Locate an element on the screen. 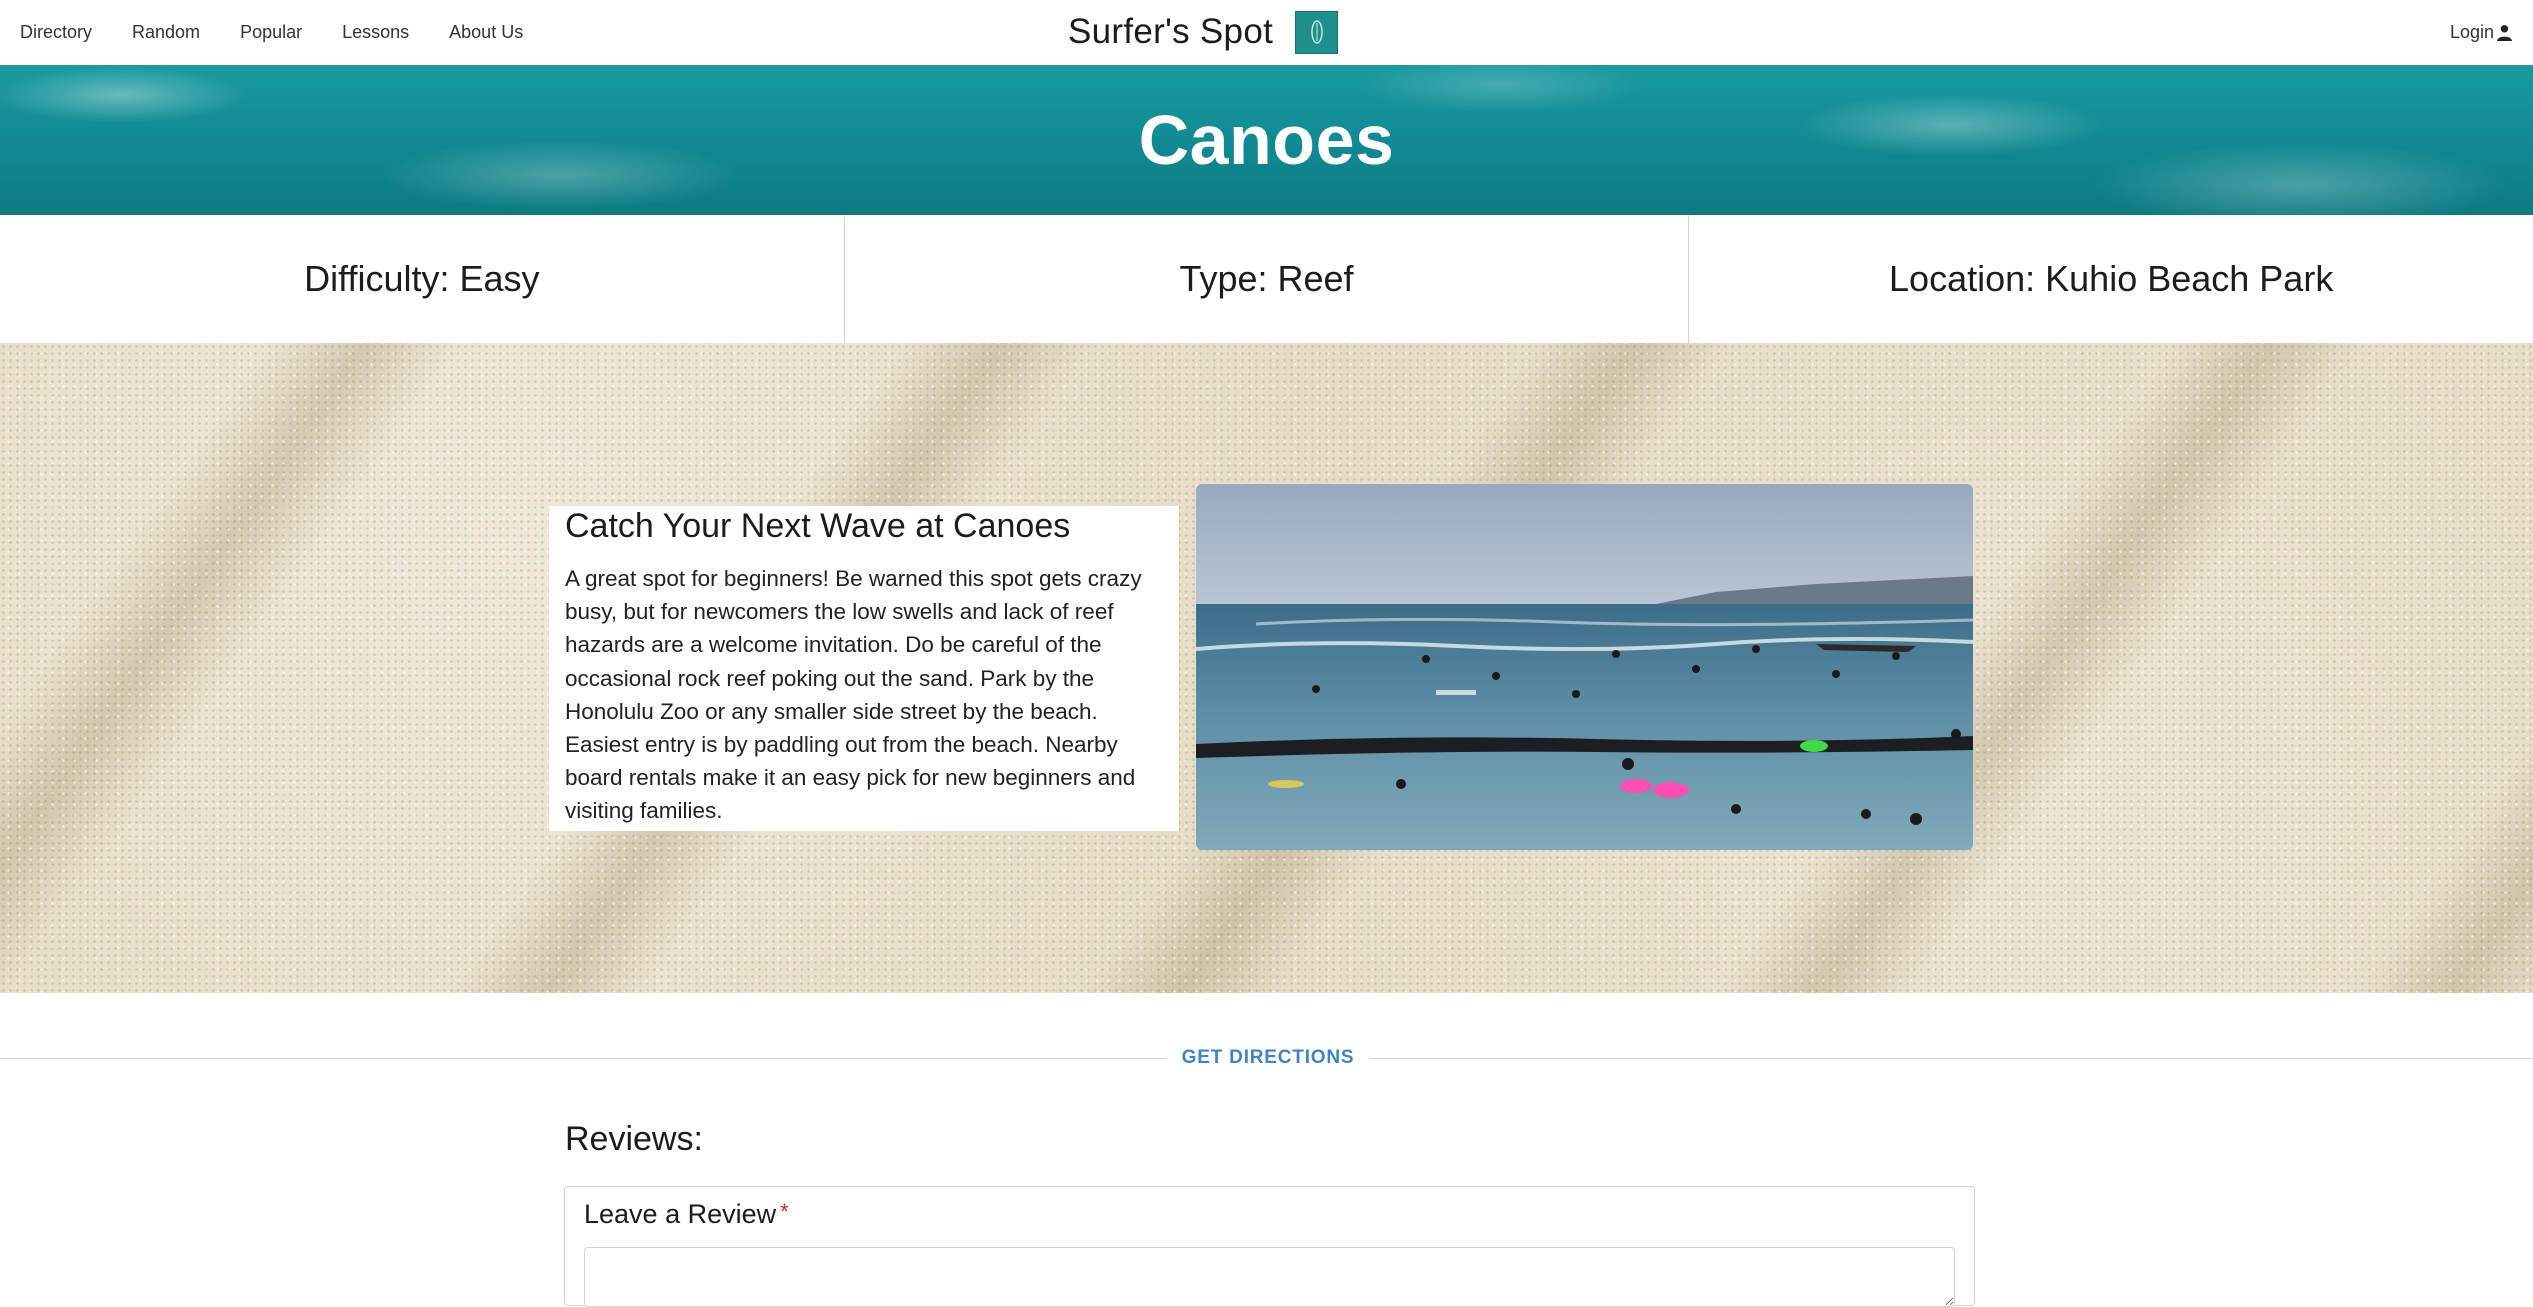  review-form: Leave a Review * is located at coordinates (1269, 1246).